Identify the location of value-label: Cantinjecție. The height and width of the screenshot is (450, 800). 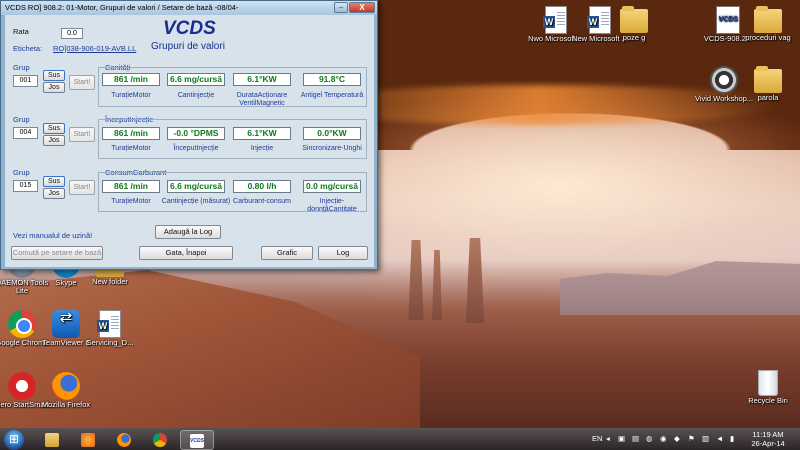
(196, 95).